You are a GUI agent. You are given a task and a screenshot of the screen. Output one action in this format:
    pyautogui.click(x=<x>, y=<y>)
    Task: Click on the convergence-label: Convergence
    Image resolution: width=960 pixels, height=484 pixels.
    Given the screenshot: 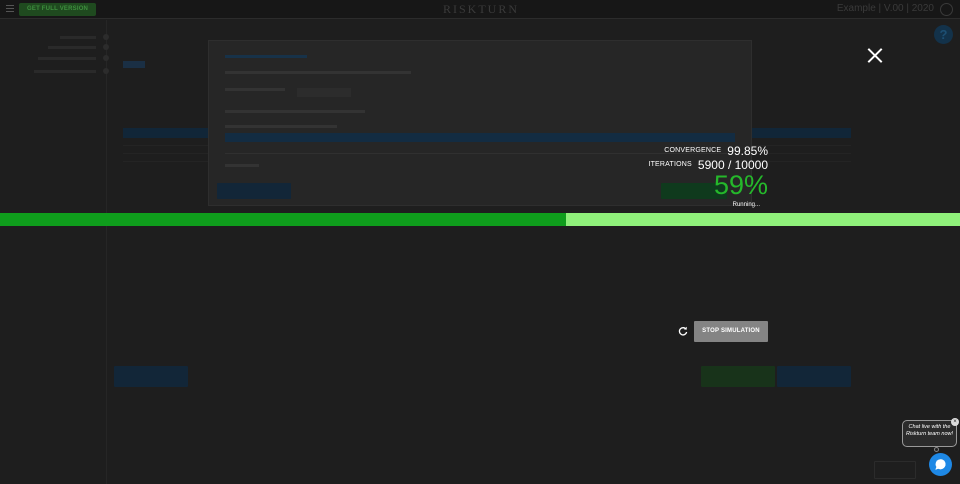 What is the action you would take?
    pyautogui.click(x=693, y=151)
    